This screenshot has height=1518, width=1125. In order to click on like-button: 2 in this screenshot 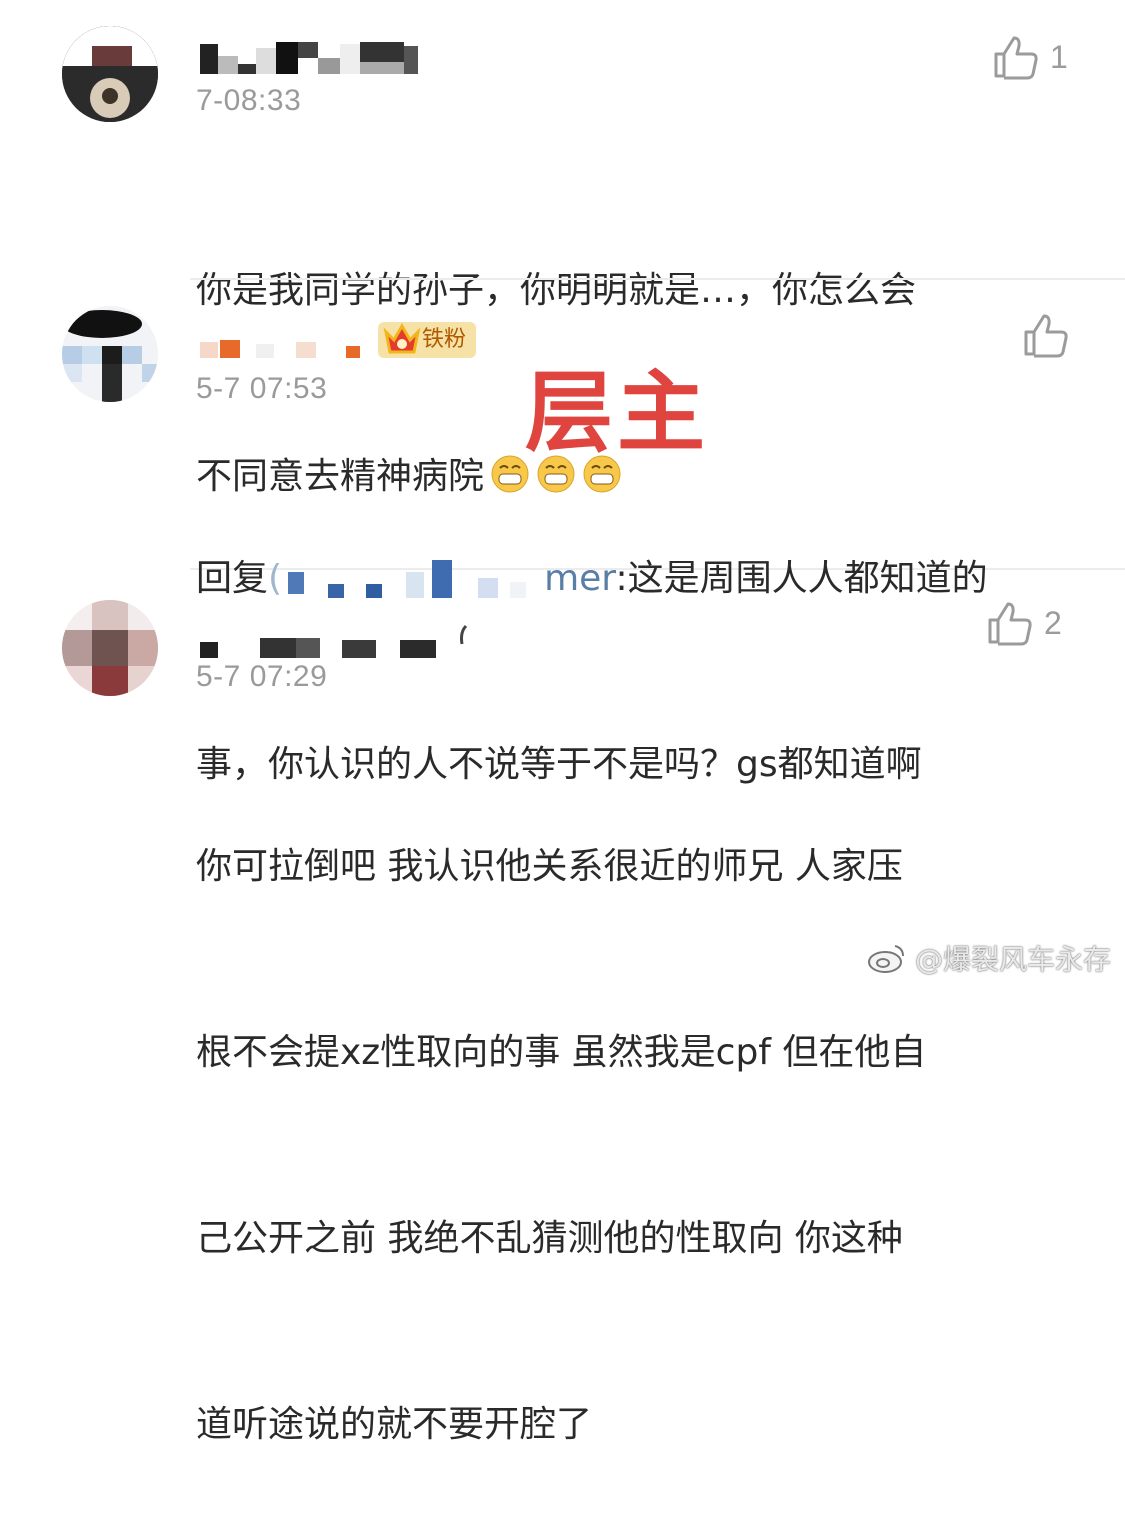, I will do `click(1024, 623)`.